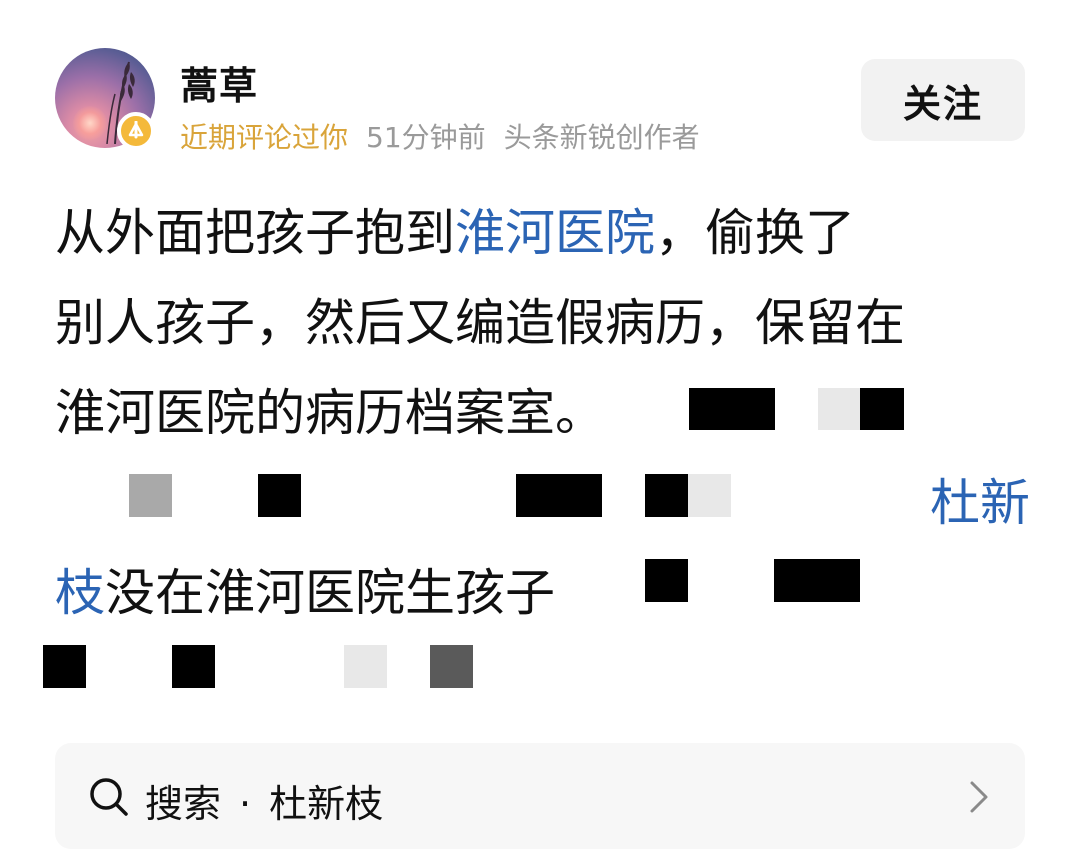 This screenshot has height=867, width=1080. I want to click on person-link: 杜新, so click(980, 503).